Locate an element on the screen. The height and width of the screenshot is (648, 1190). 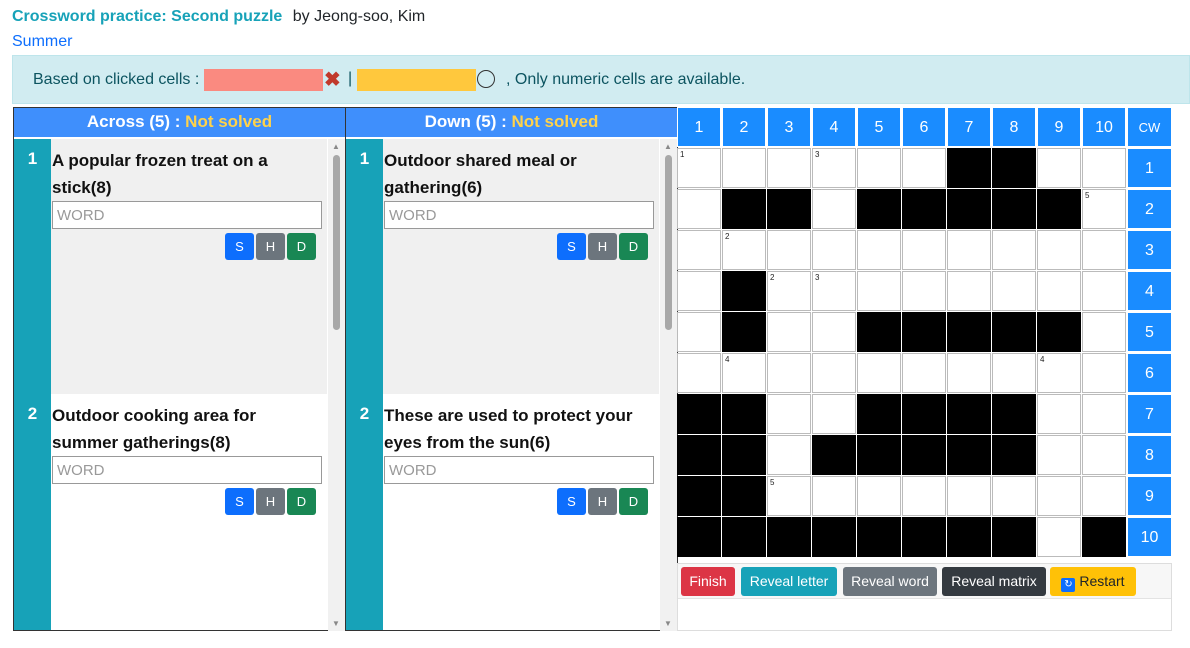
reveal-letter-button: Reveal letter is located at coordinates (789, 581).